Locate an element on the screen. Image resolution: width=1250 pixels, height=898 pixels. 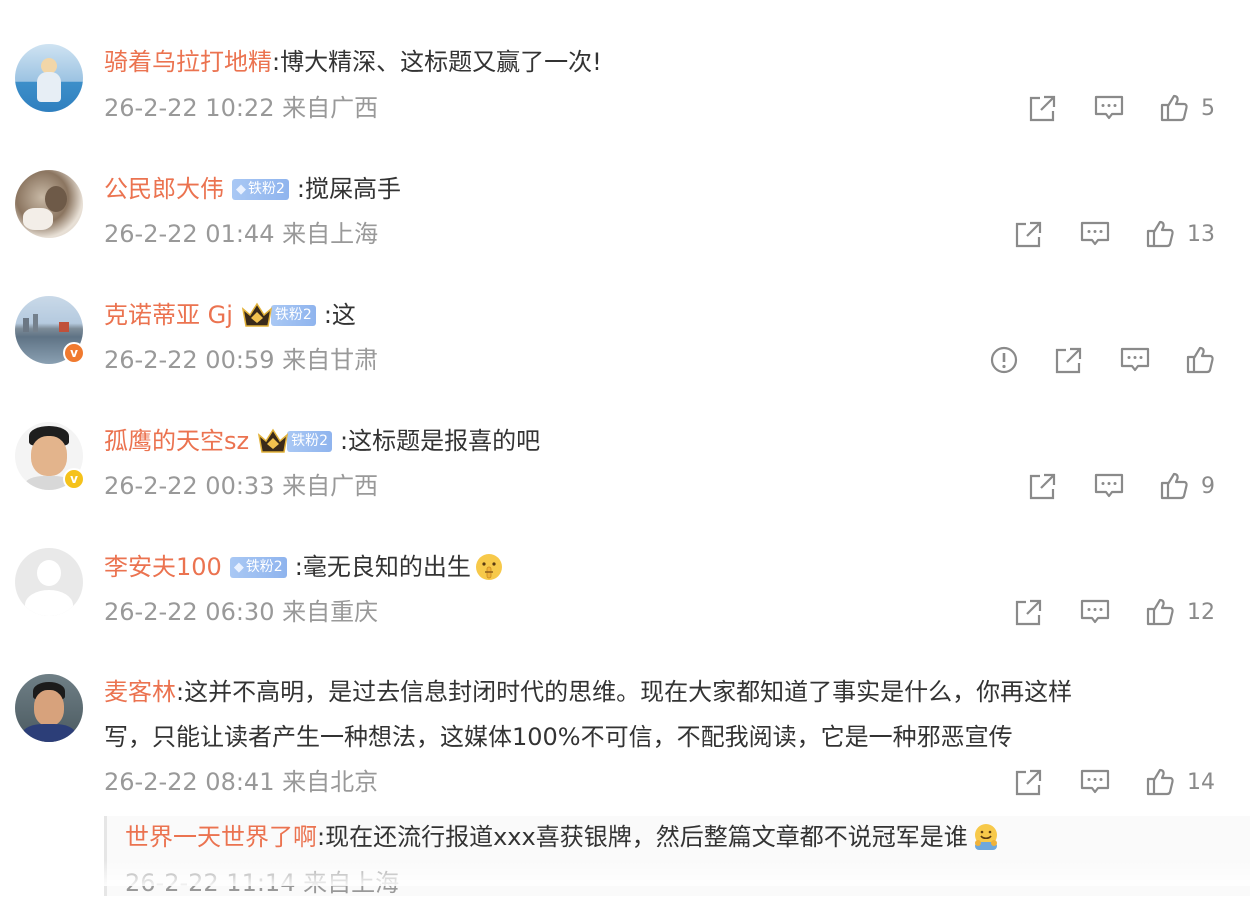
comment-line: 公民郎大伟 ◆ 铁粉2 : 搅屎高手 is located at coordinates (252, 189).